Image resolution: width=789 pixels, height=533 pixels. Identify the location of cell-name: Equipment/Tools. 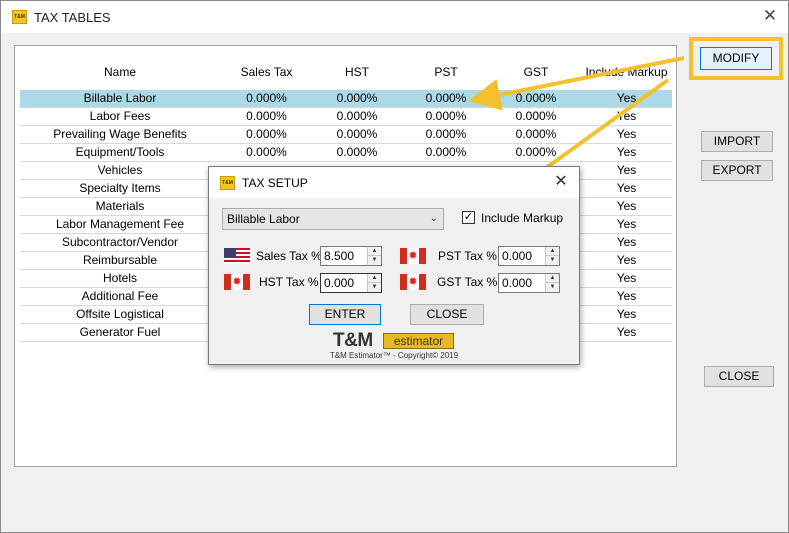
(120, 152).